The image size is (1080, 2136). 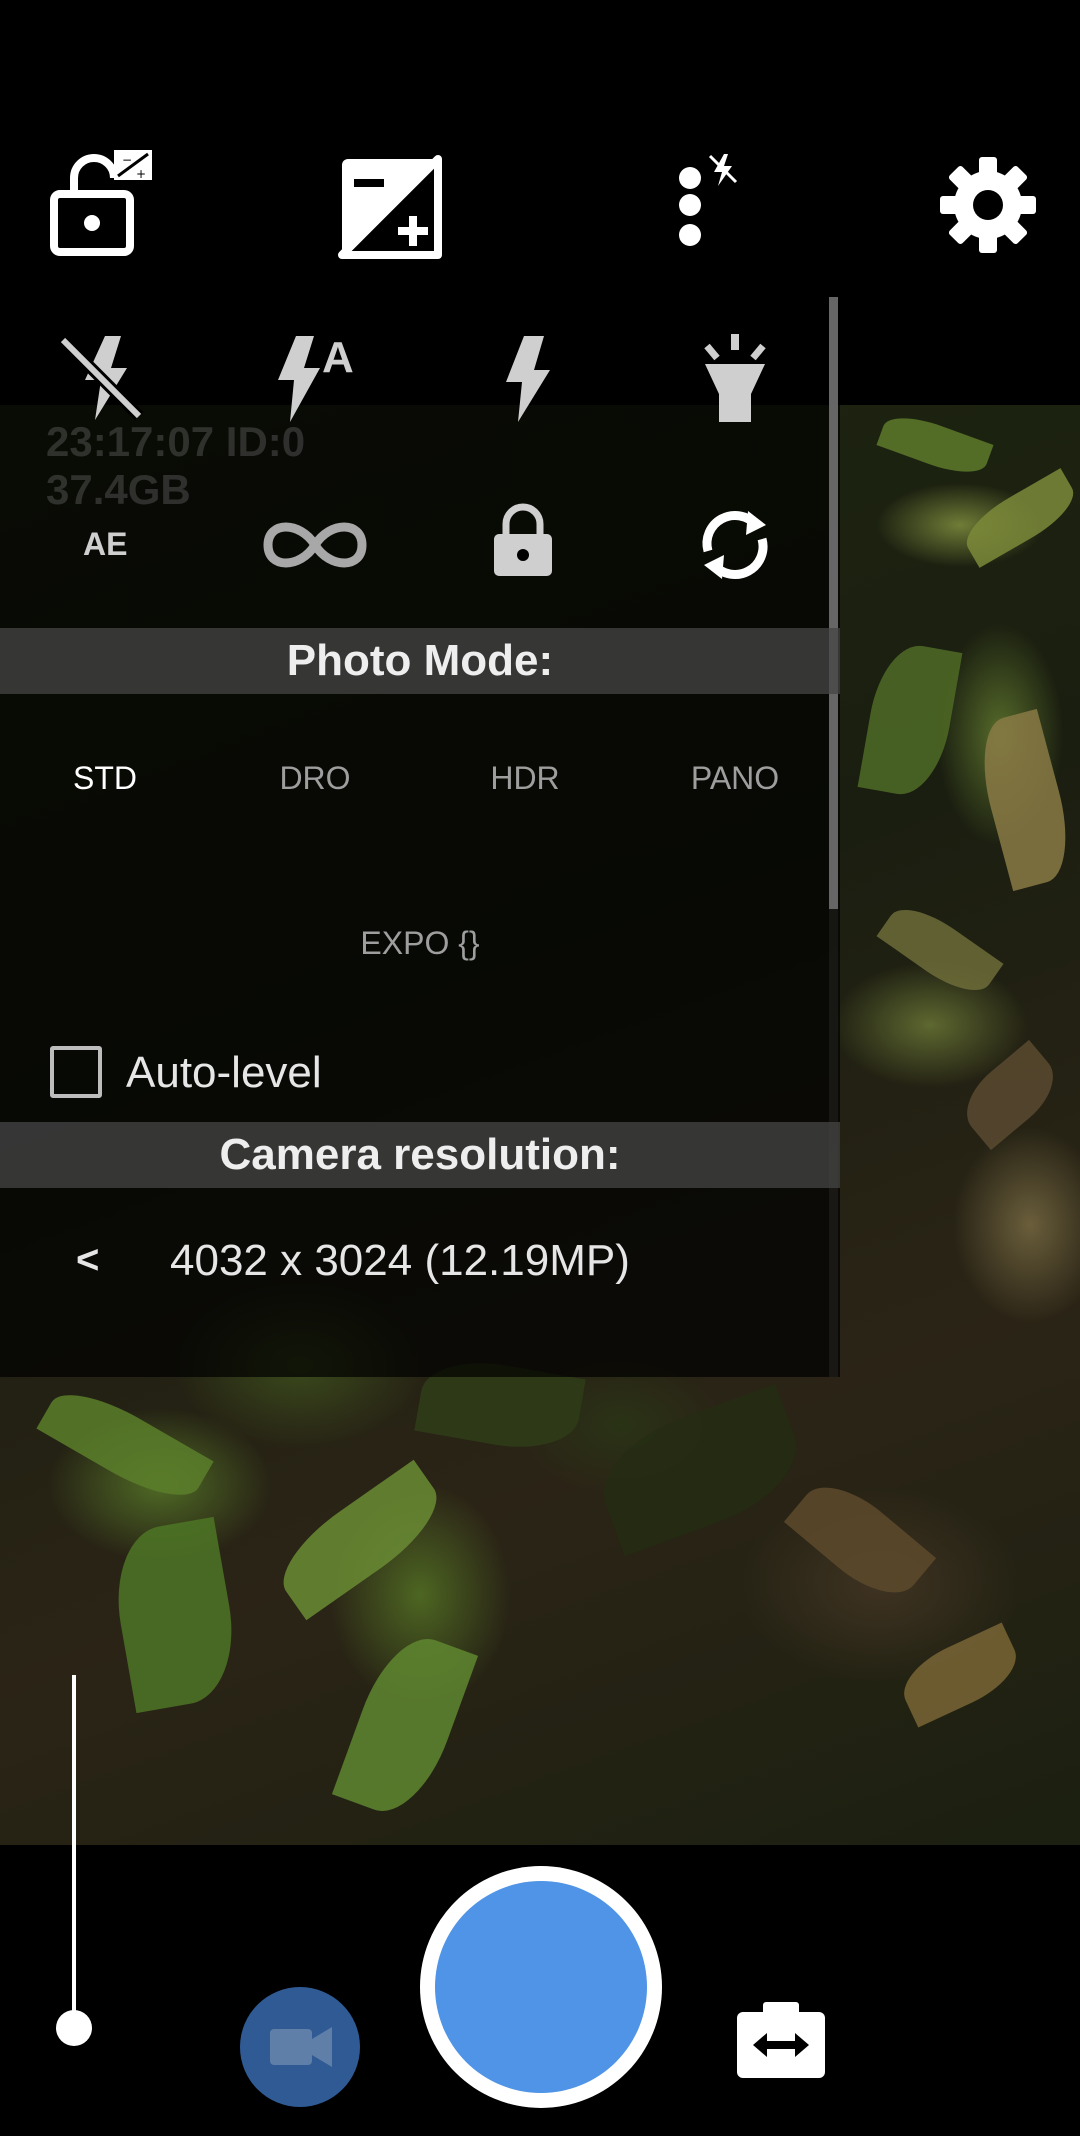 I want to click on flash-on-icon, so click(x=528, y=380).